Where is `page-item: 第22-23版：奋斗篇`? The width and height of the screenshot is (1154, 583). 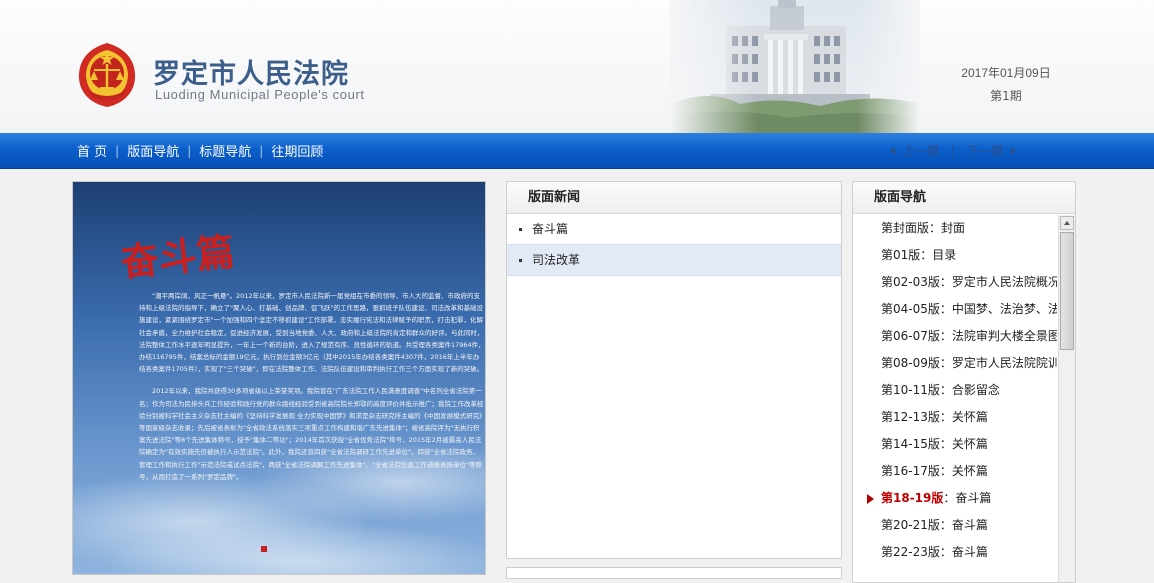
page-item: 第22-23版：奋斗篇 is located at coordinates (955, 552).